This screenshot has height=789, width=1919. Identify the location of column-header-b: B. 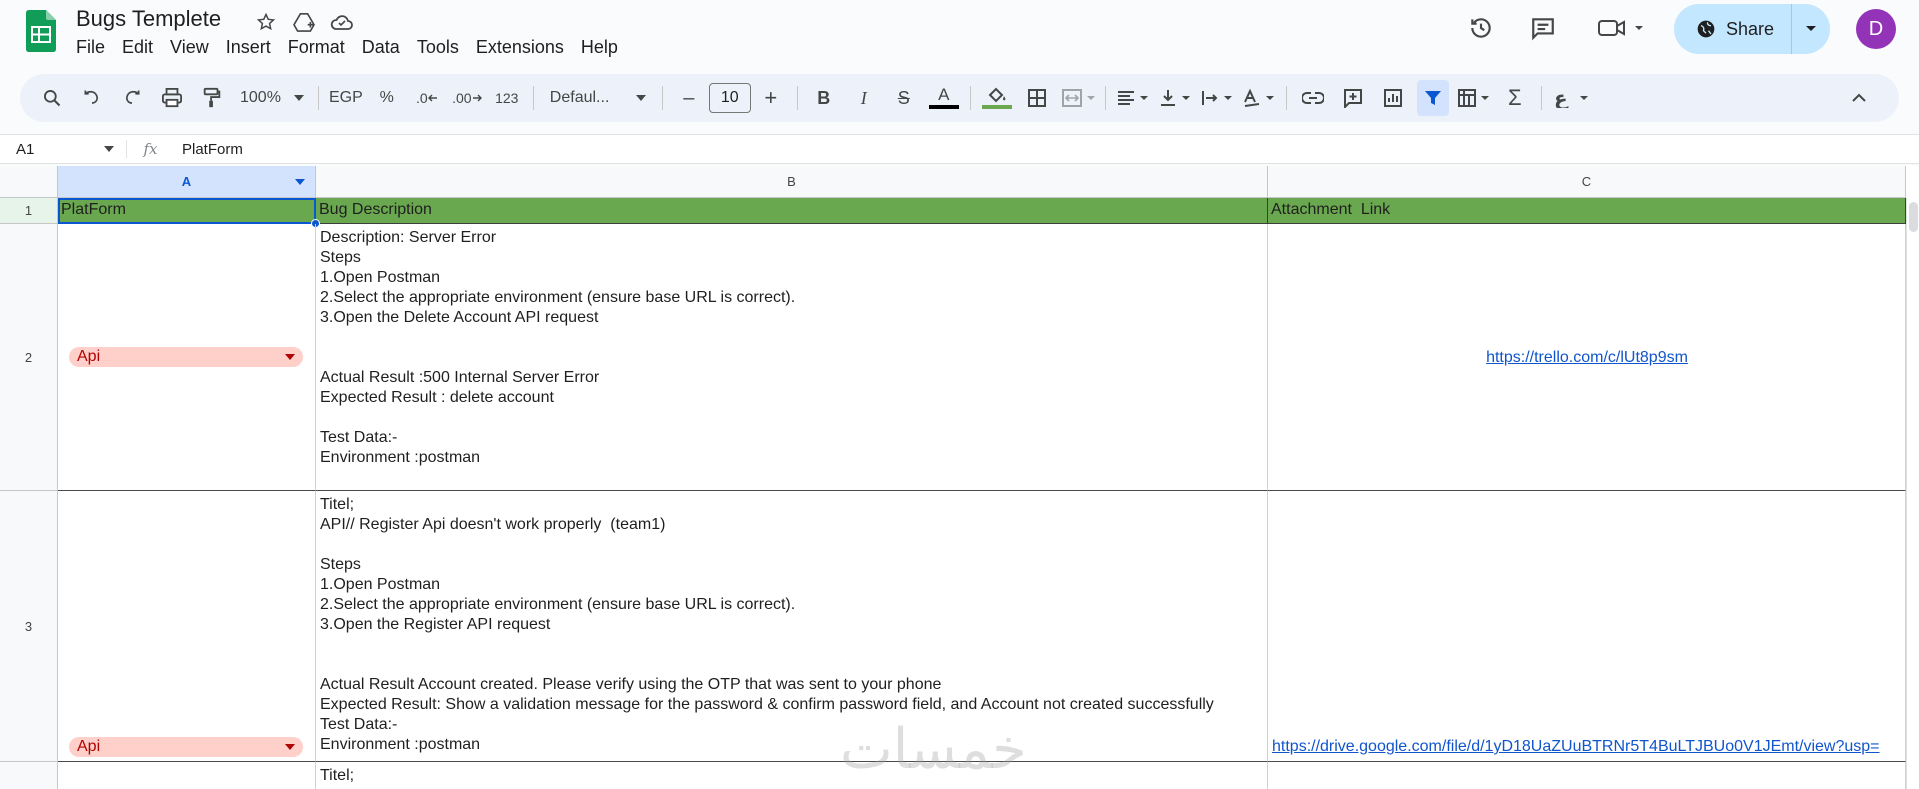
(792, 182).